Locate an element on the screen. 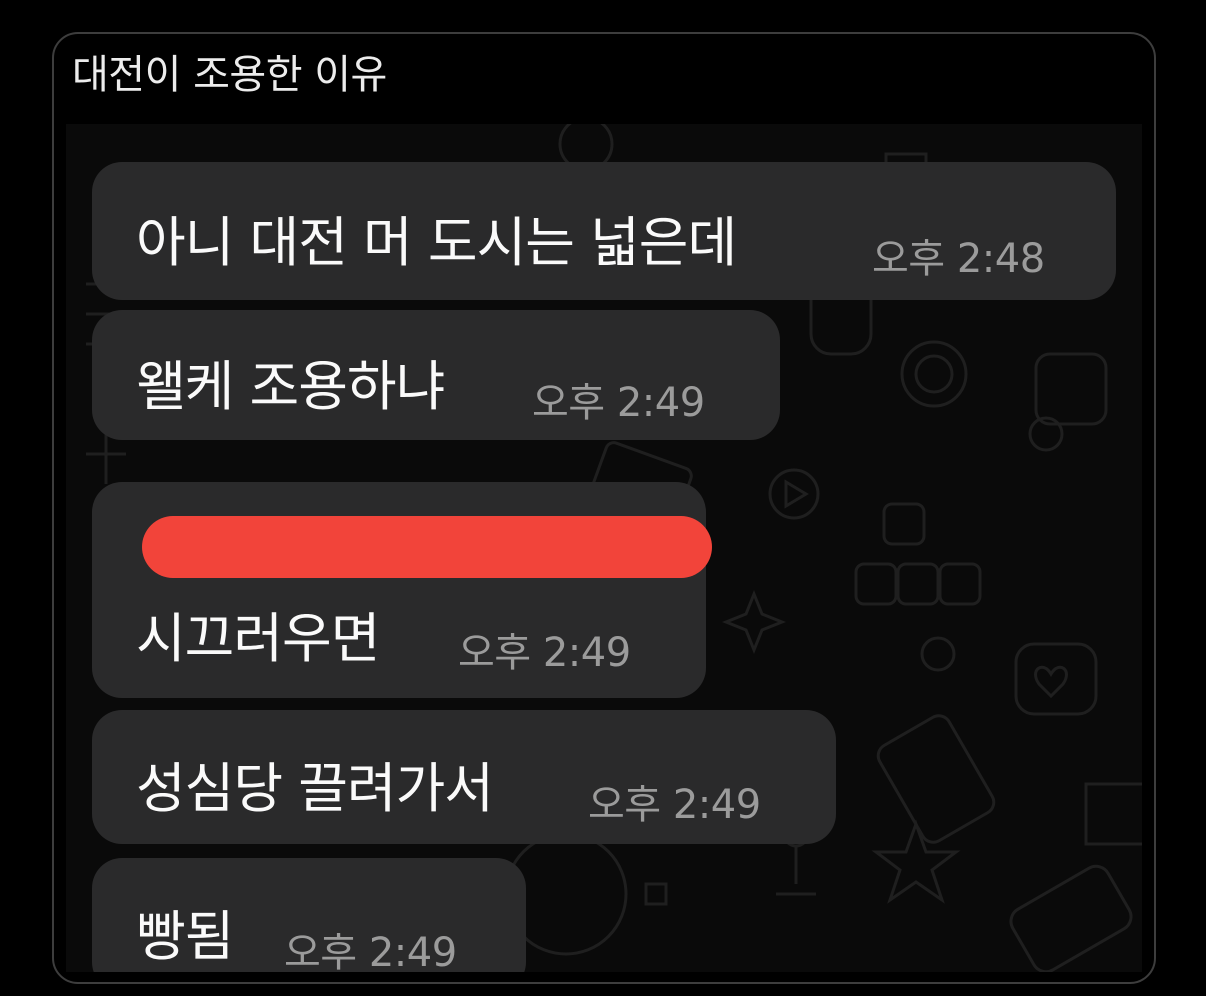 Image resolution: width=1206 pixels, height=996 pixels. message-bubble-4: 성심당 끌려가서 오후 2:49 is located at coordinates (464, 777).